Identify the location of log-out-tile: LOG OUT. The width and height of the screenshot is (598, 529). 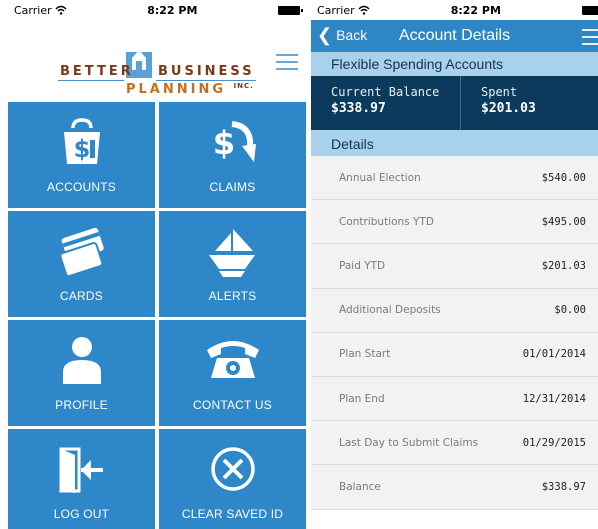
(81, 479).